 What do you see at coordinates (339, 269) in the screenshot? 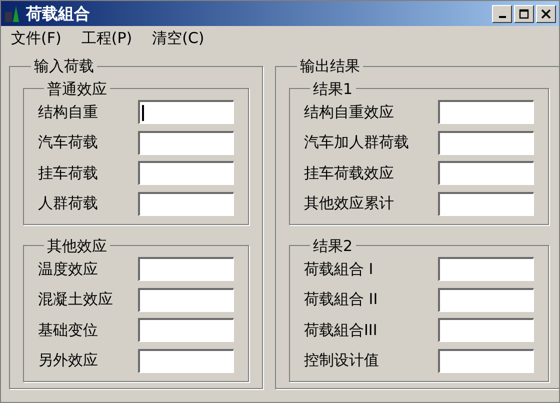
I see `field-label: 荷载組合 I` at bounding box center [339, 269].